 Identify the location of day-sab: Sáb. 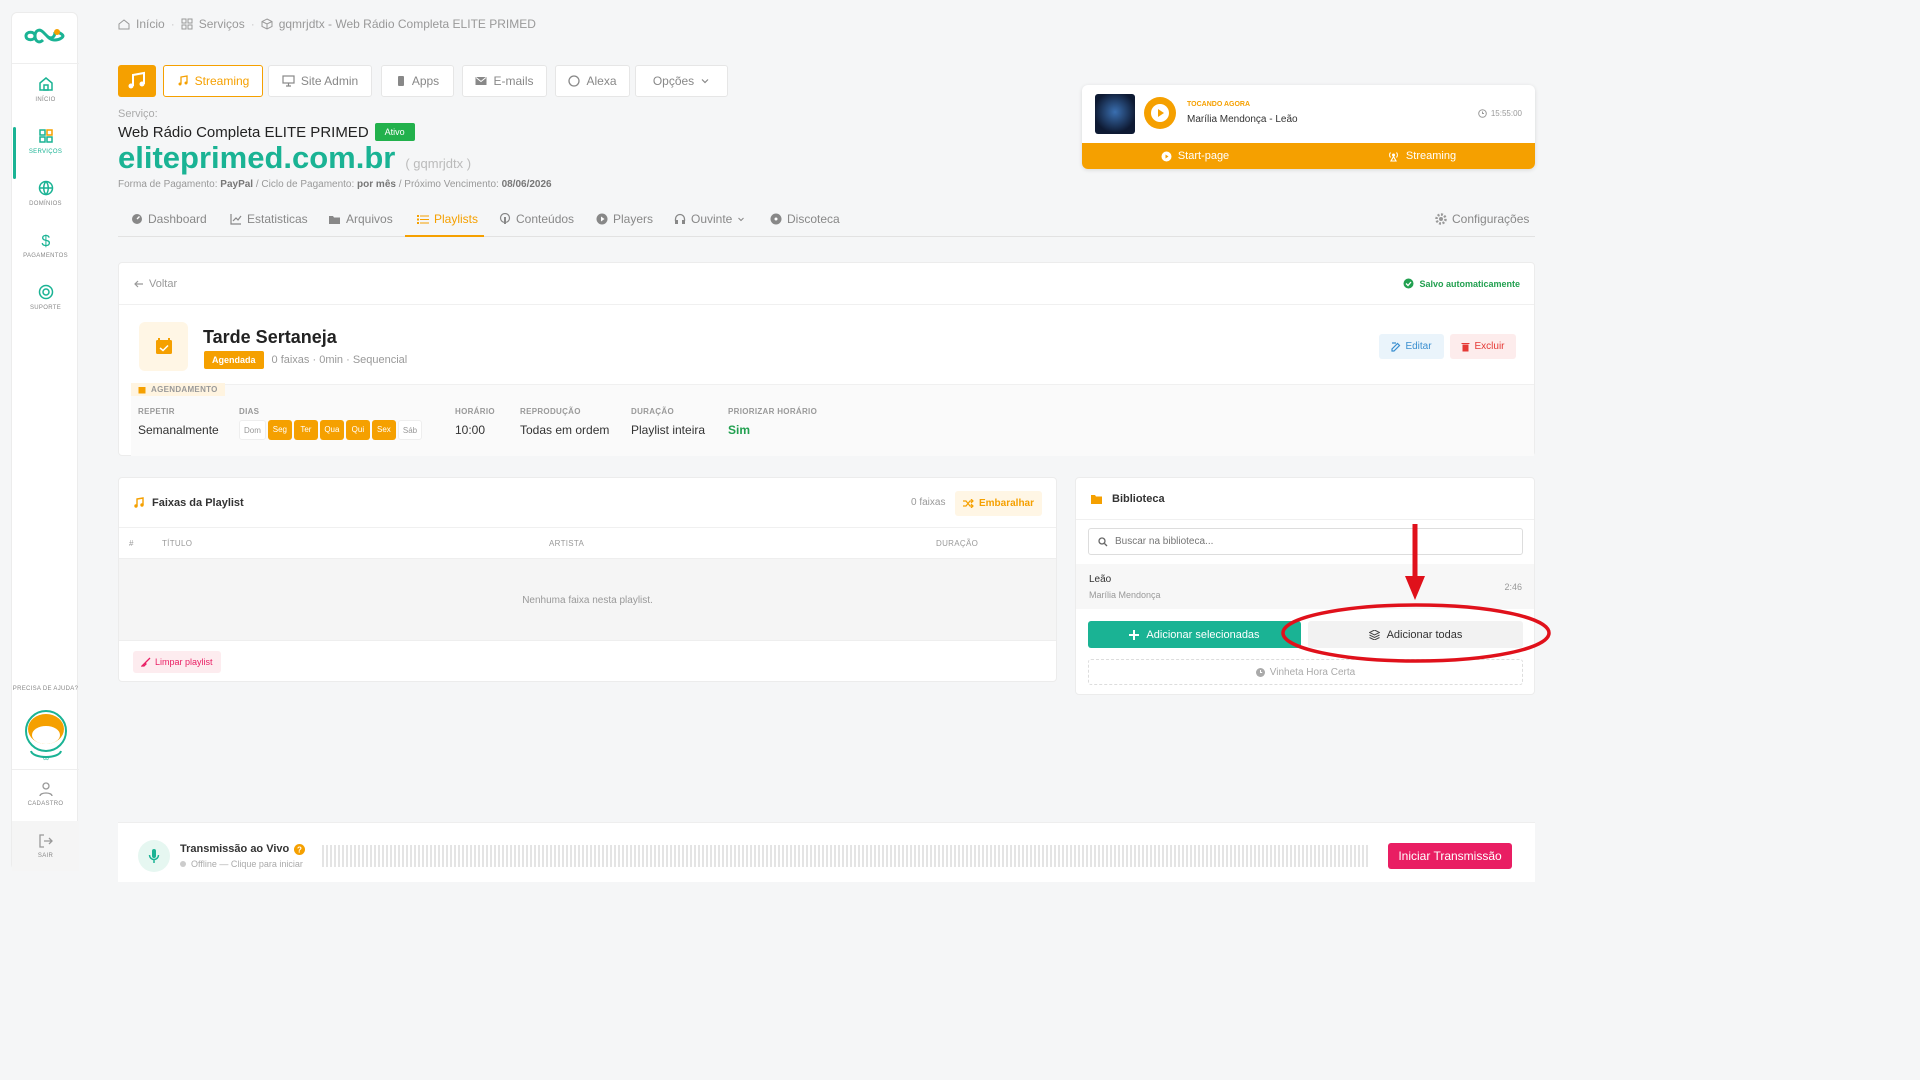
(410, 430).